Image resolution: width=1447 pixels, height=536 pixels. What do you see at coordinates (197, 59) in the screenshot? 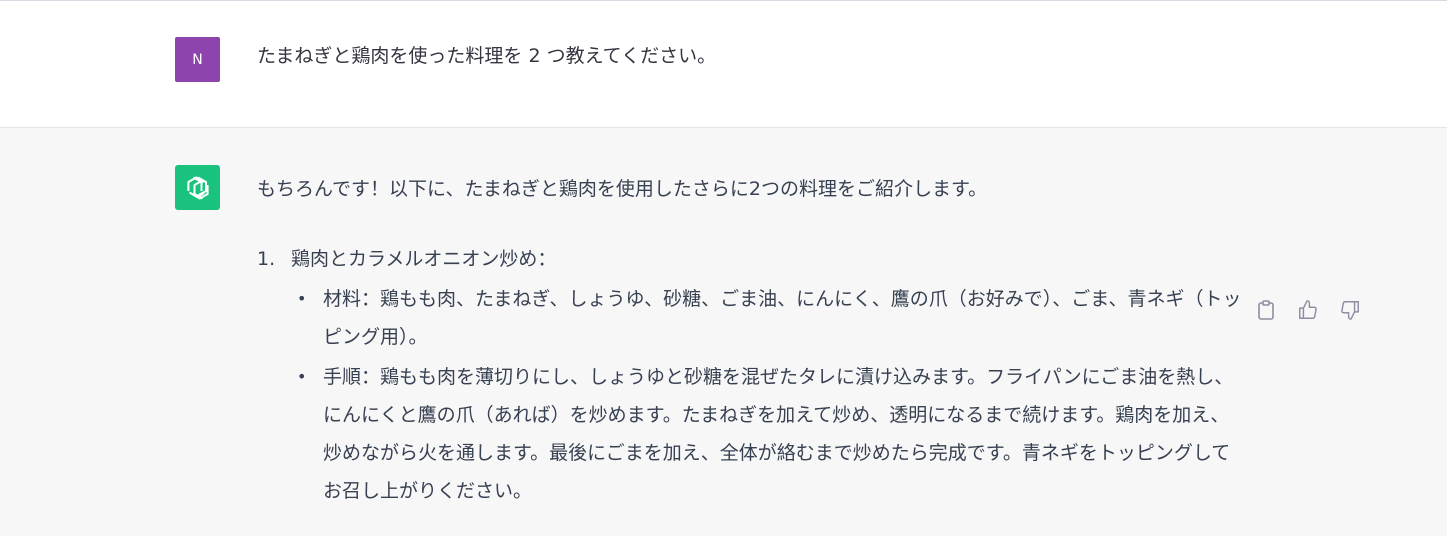
I see `user-avatar: N` at bounding box center [197, 59].